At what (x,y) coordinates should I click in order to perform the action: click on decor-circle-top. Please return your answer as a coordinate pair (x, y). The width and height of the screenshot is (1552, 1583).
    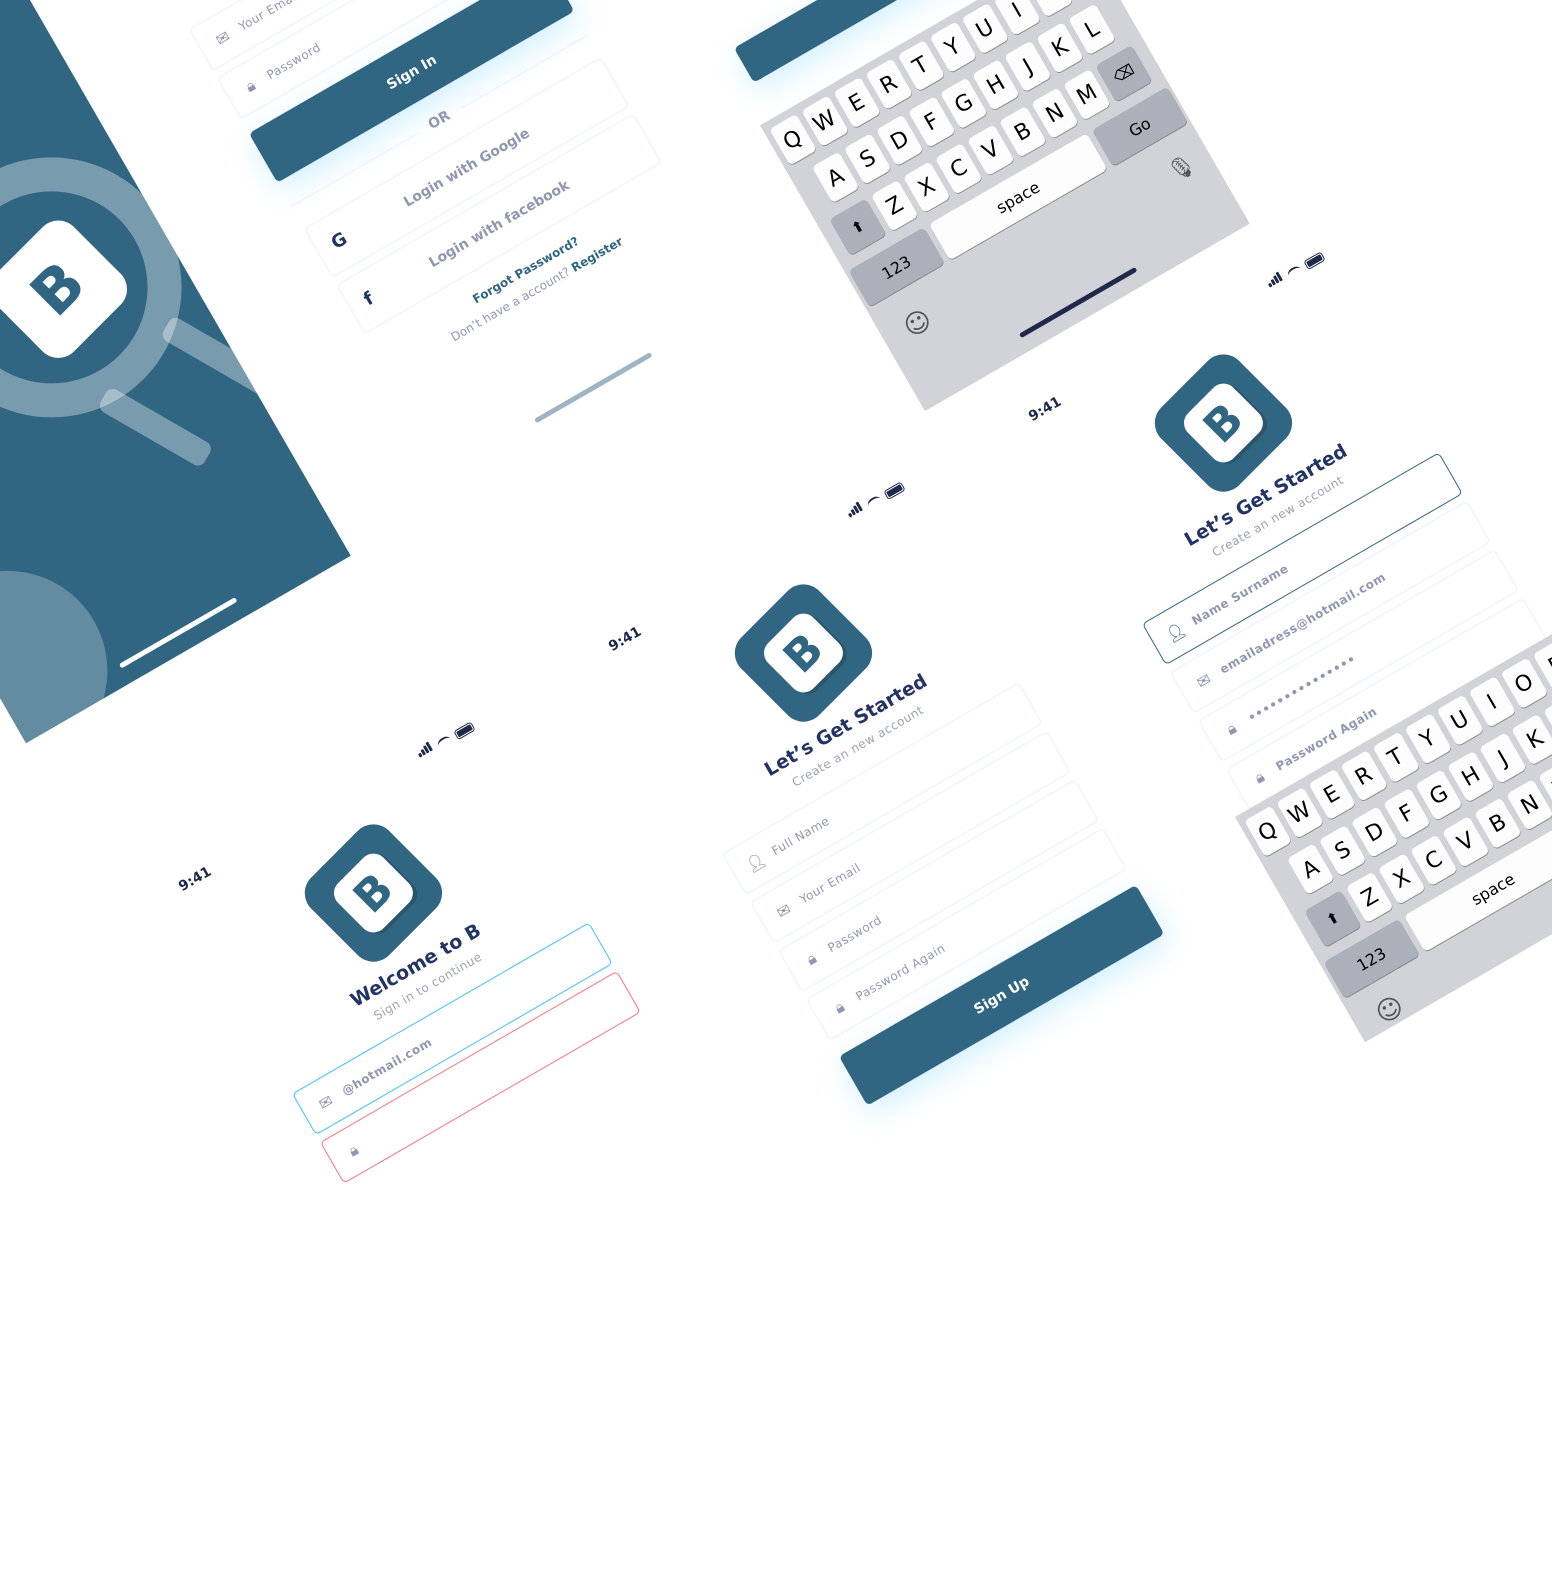
    Looking at the image, I should click on (35, 20).